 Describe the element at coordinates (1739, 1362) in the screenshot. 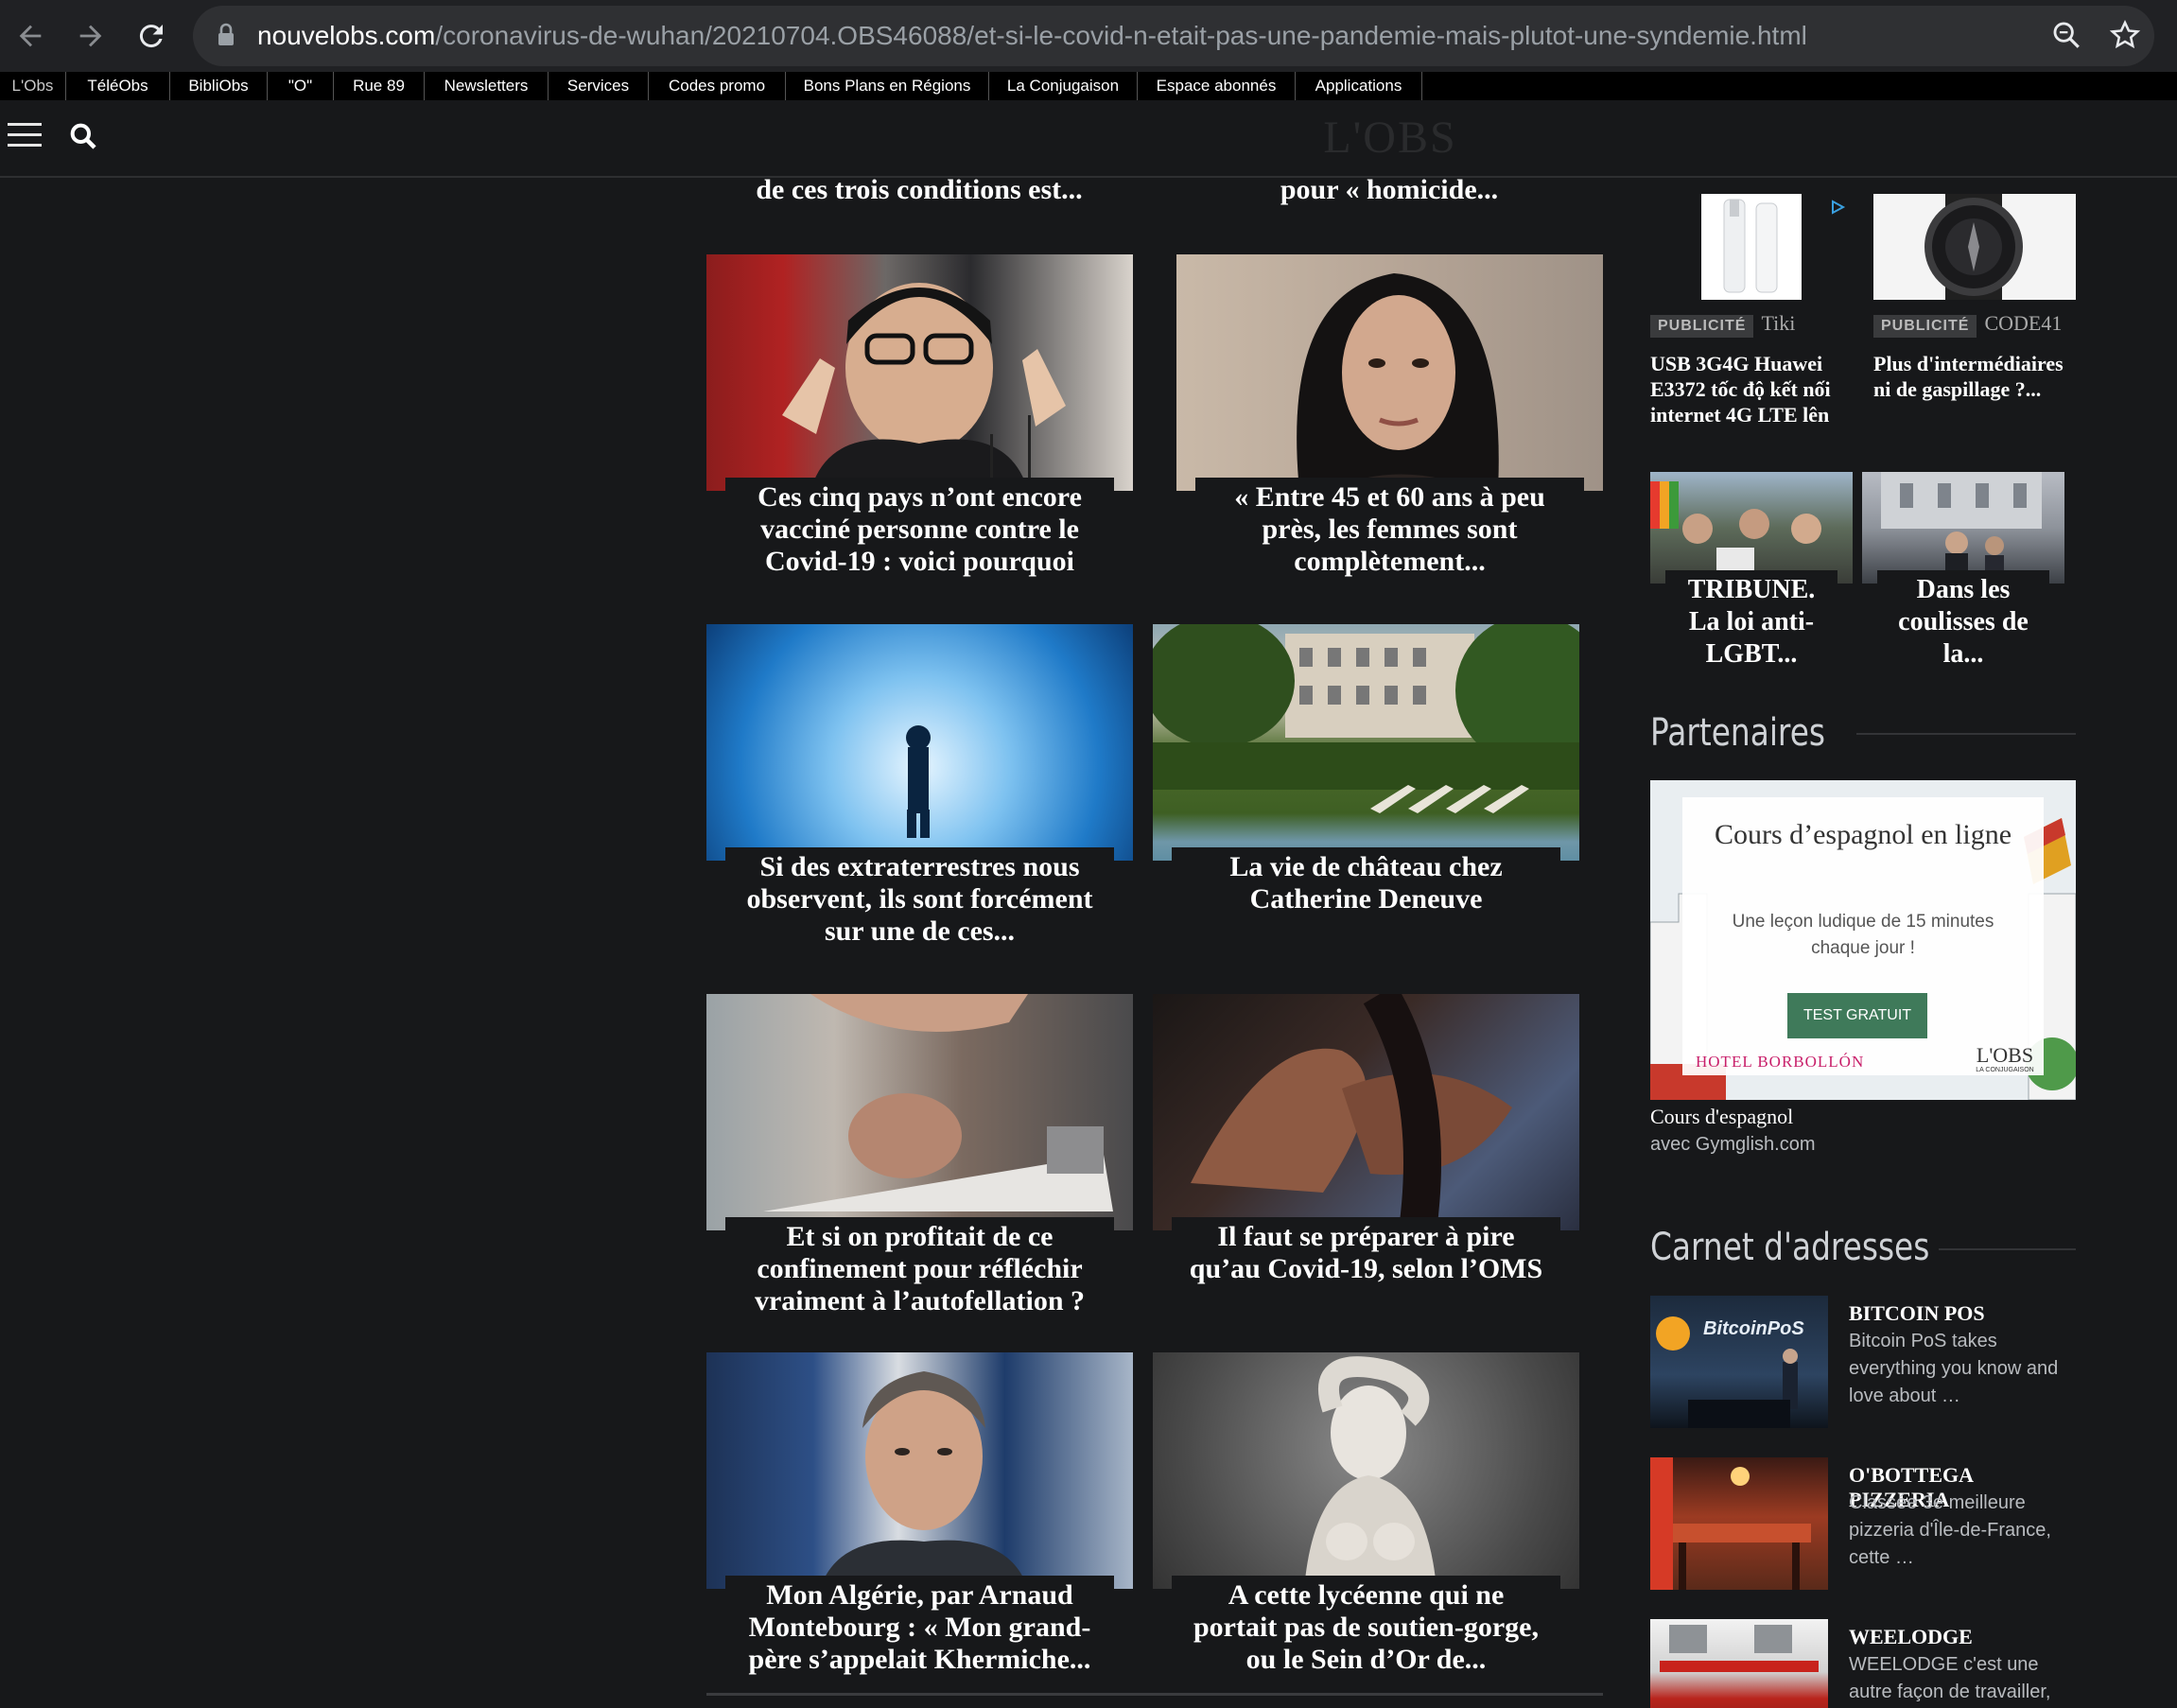

I see `carnet-thumb: BitcoinPoS` at that location.